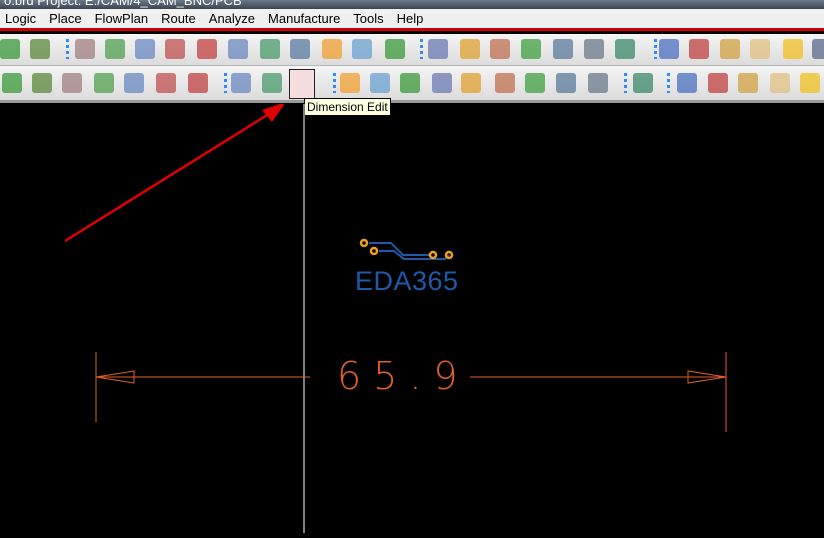 The image size is (824, 538). Describe the element at coordinates (810, 83) in the screenshot. I see `sch-probe-icon` at that location.